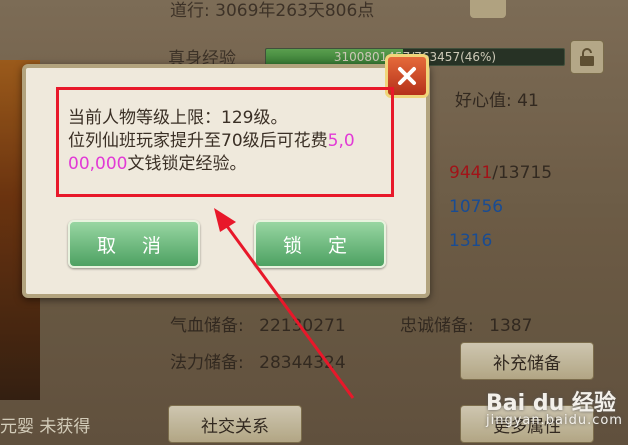 Image resolution: width=628 pixels, height=445 pixels. Describe the element at coordinates (554, 420) in the screenshot. I see `watermark-url: jingyan.baidu.com` at that location.